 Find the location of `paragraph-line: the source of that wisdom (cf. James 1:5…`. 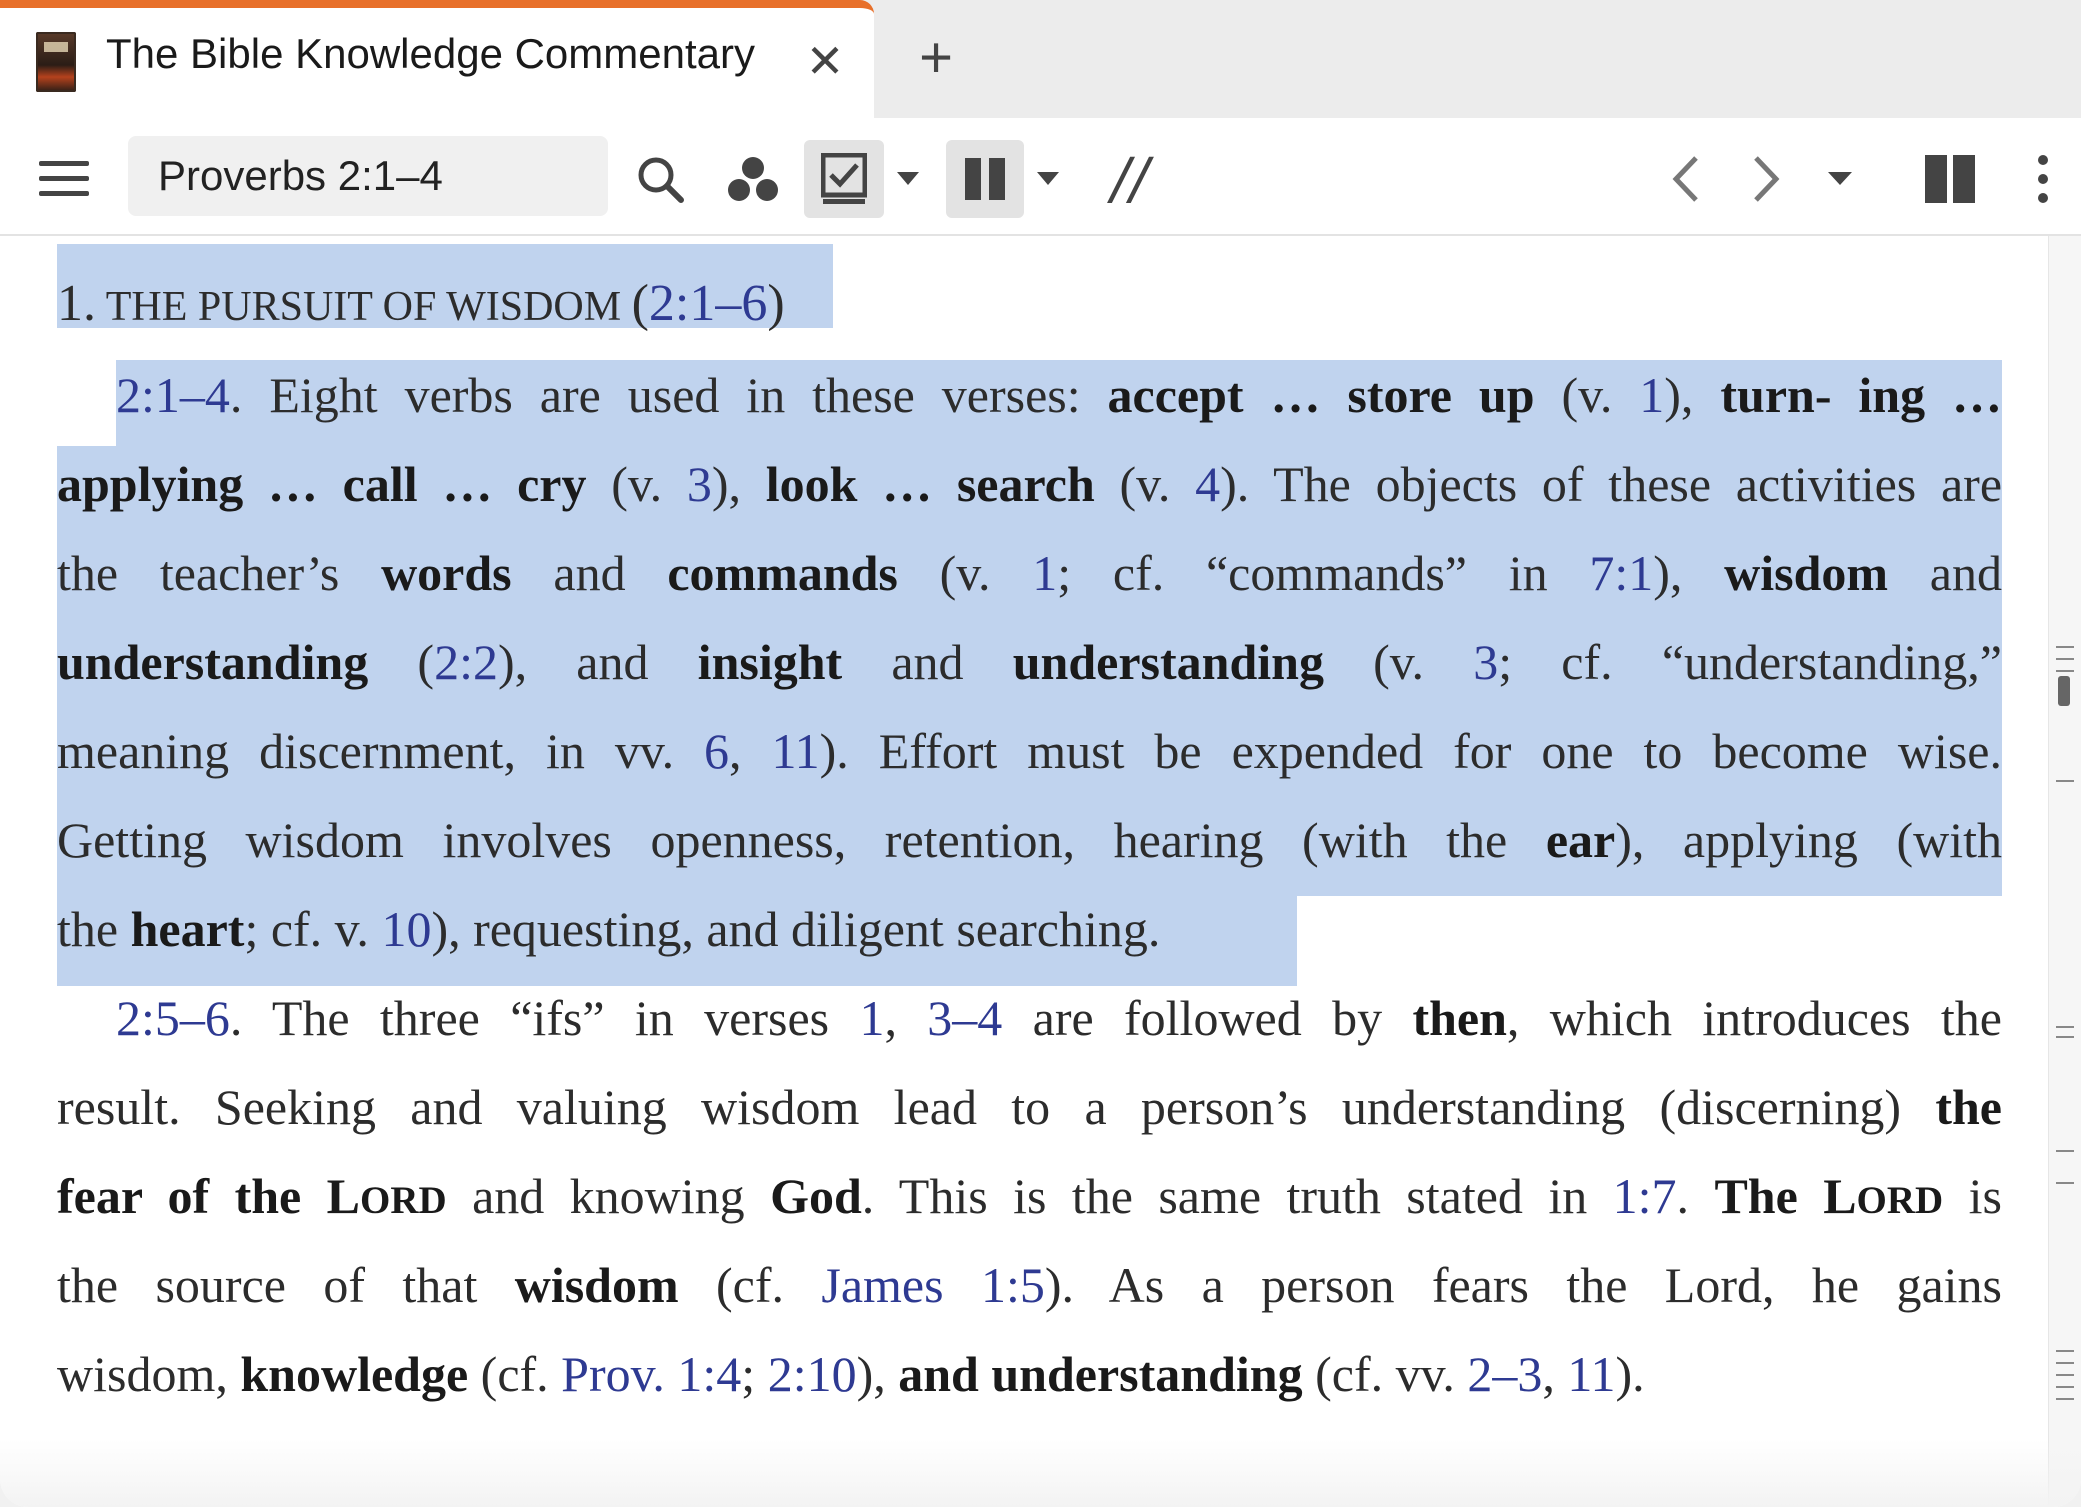

paragraph-line: the source of that wisdom (cf. James 1:5… is located at coordinates (1029, 1285).